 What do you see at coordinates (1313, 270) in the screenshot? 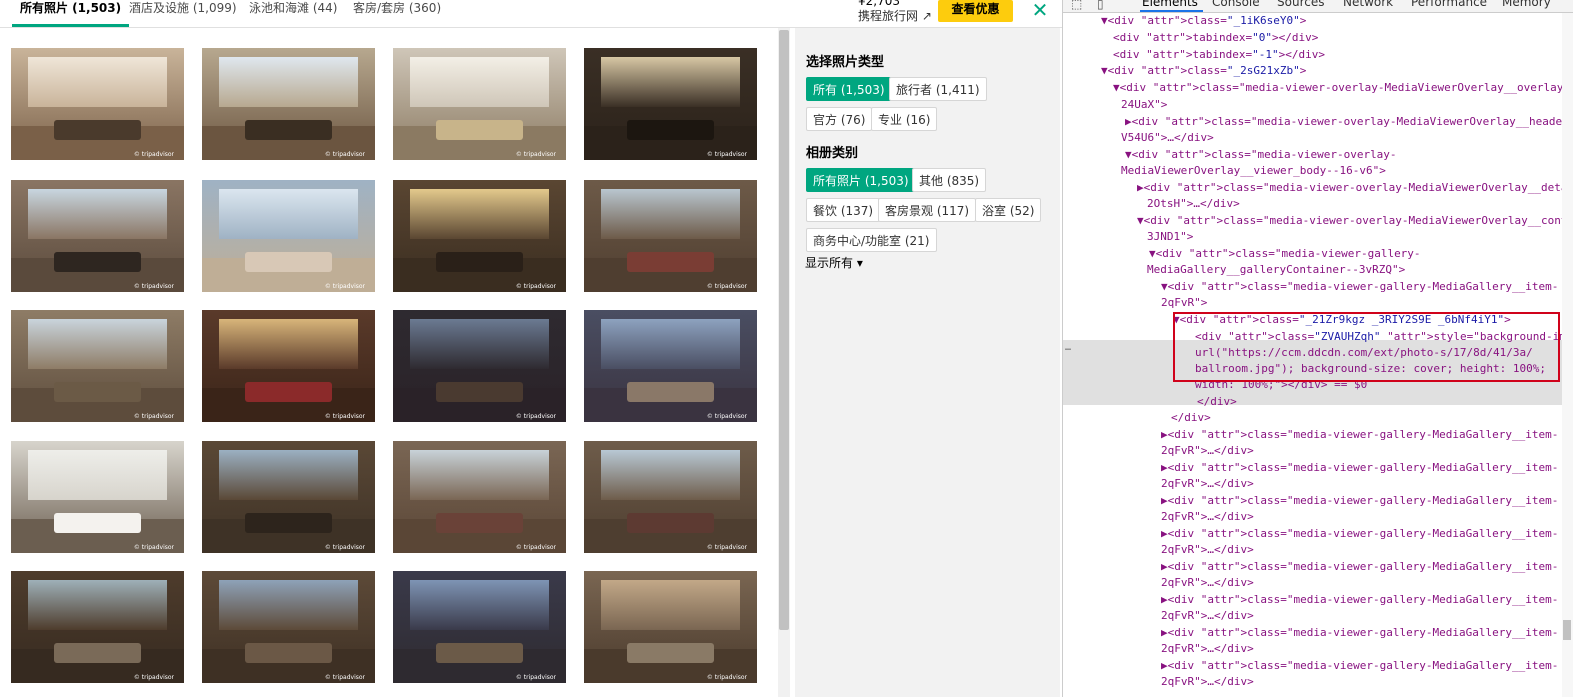
I see `dom-node-line: MediaGallery__galleryContainer--3vRZQ">` at bounding box center [1313, 270].